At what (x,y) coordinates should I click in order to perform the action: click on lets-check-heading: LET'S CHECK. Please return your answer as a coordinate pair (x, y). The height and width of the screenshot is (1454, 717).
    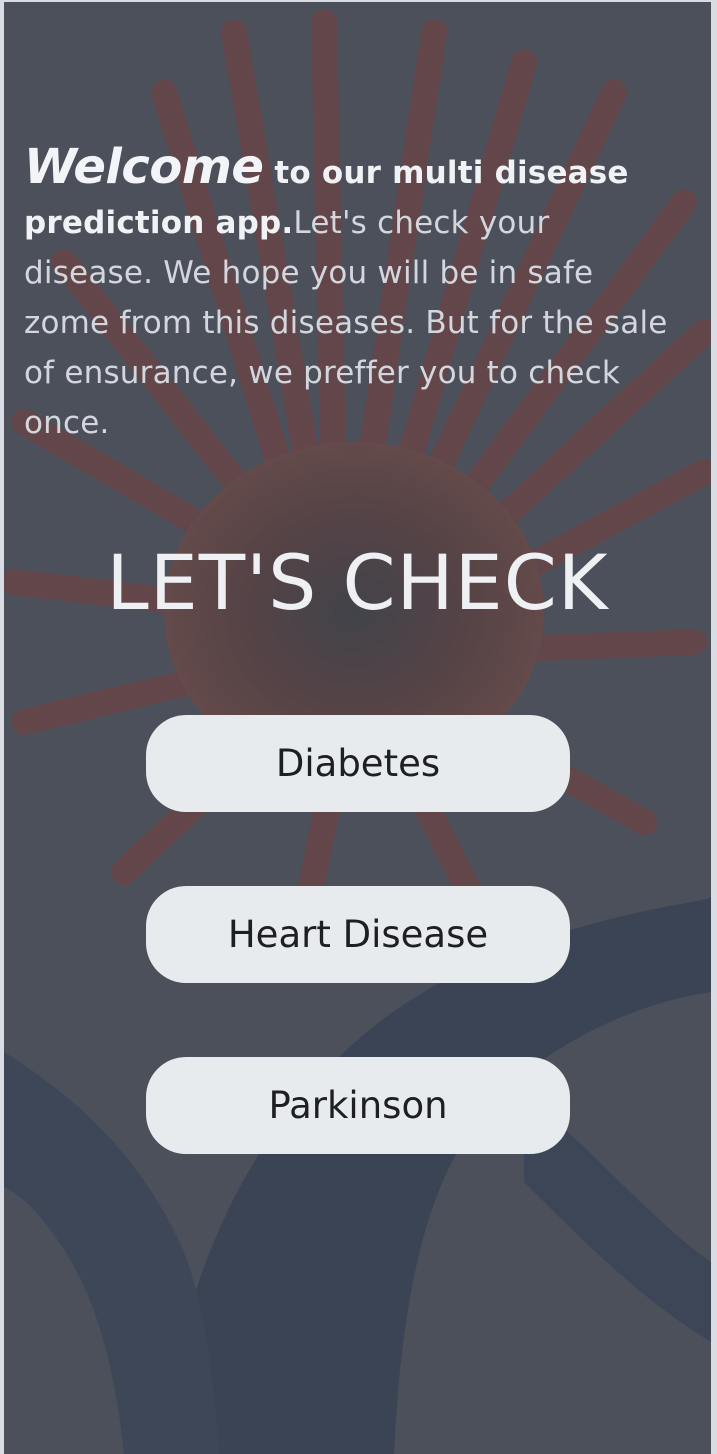
    Looking at the image, I should click on (357, 582).